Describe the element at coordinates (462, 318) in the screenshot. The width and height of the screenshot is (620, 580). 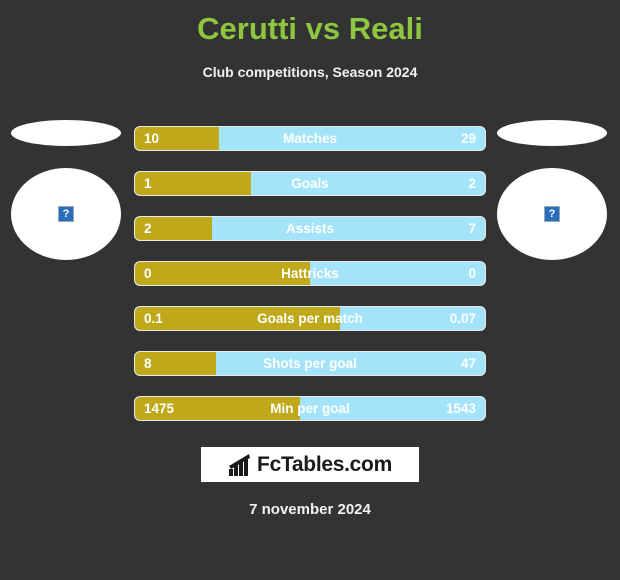
I see `away-stat-value: 0.07` at that location.